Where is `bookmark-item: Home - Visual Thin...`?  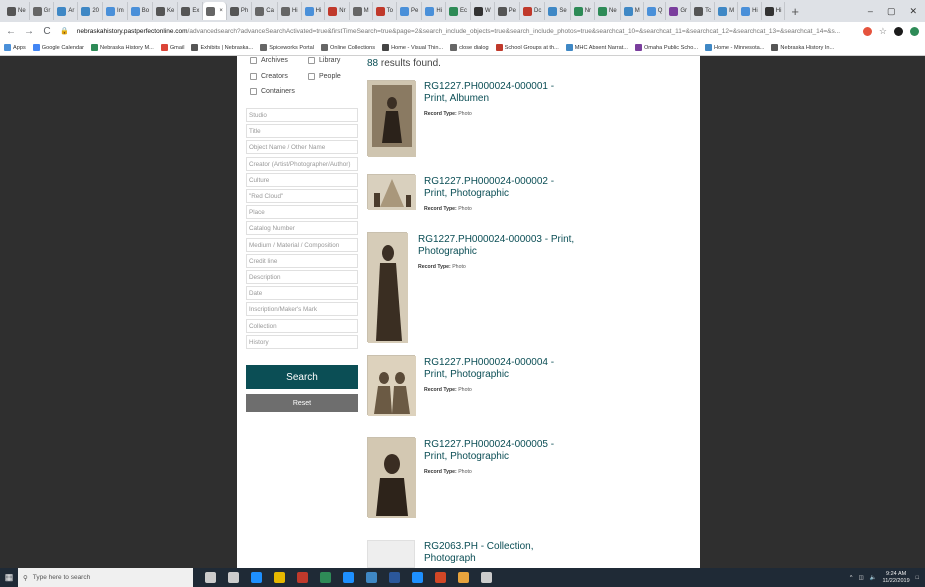 bookmark-item: Home - Visual Thin... is located at coordinates (412, 47).